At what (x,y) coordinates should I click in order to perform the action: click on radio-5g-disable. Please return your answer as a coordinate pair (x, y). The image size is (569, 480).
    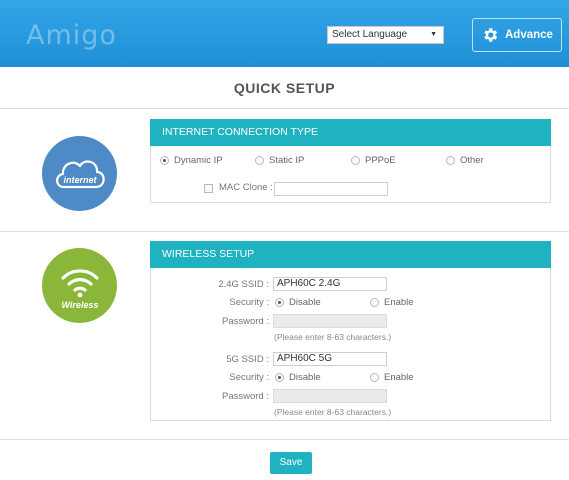
    Looking at the image, I should click on (279, 377).